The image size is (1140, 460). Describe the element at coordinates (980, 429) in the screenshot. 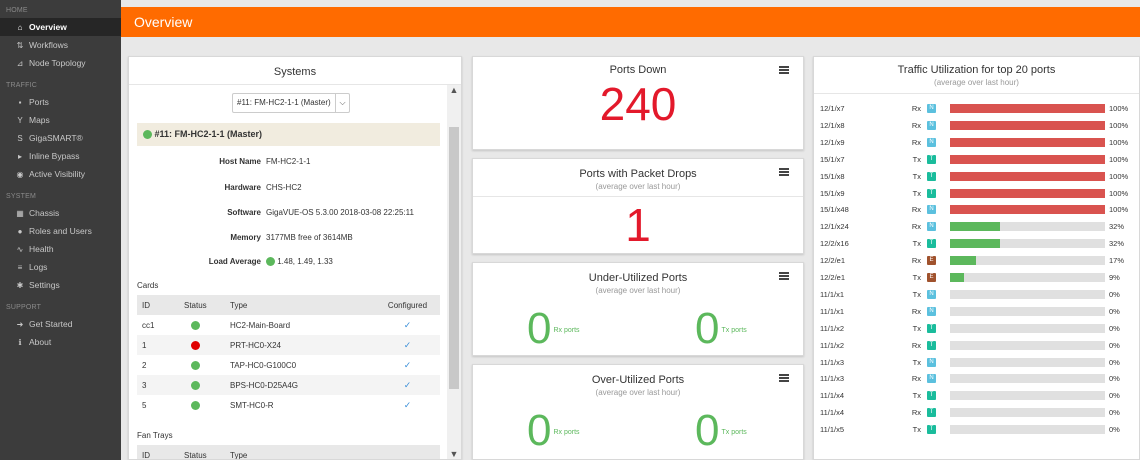

I see `traffic-row: 11/1/x5 Tx T 0%` at that location.